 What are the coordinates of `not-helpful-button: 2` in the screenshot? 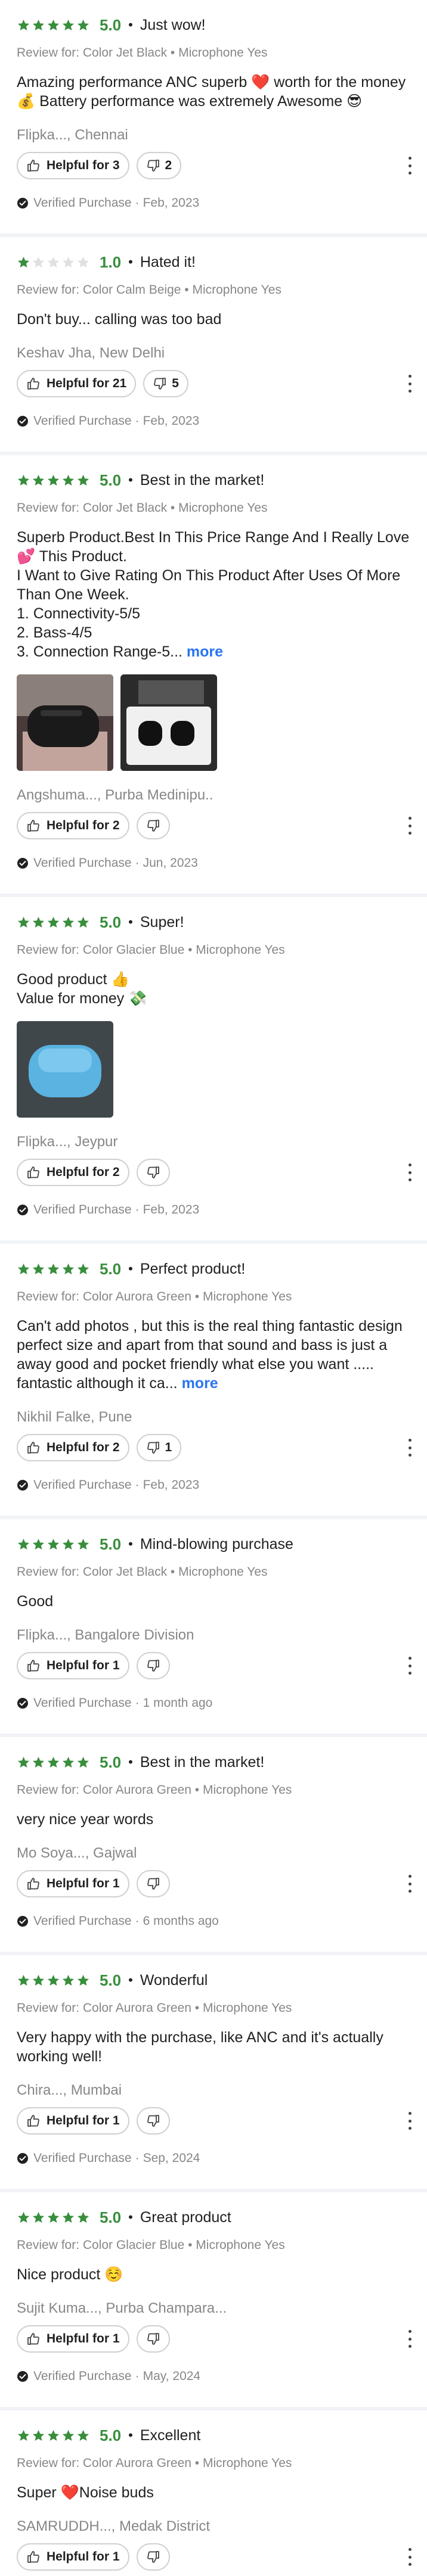 It's located at (159, 165).